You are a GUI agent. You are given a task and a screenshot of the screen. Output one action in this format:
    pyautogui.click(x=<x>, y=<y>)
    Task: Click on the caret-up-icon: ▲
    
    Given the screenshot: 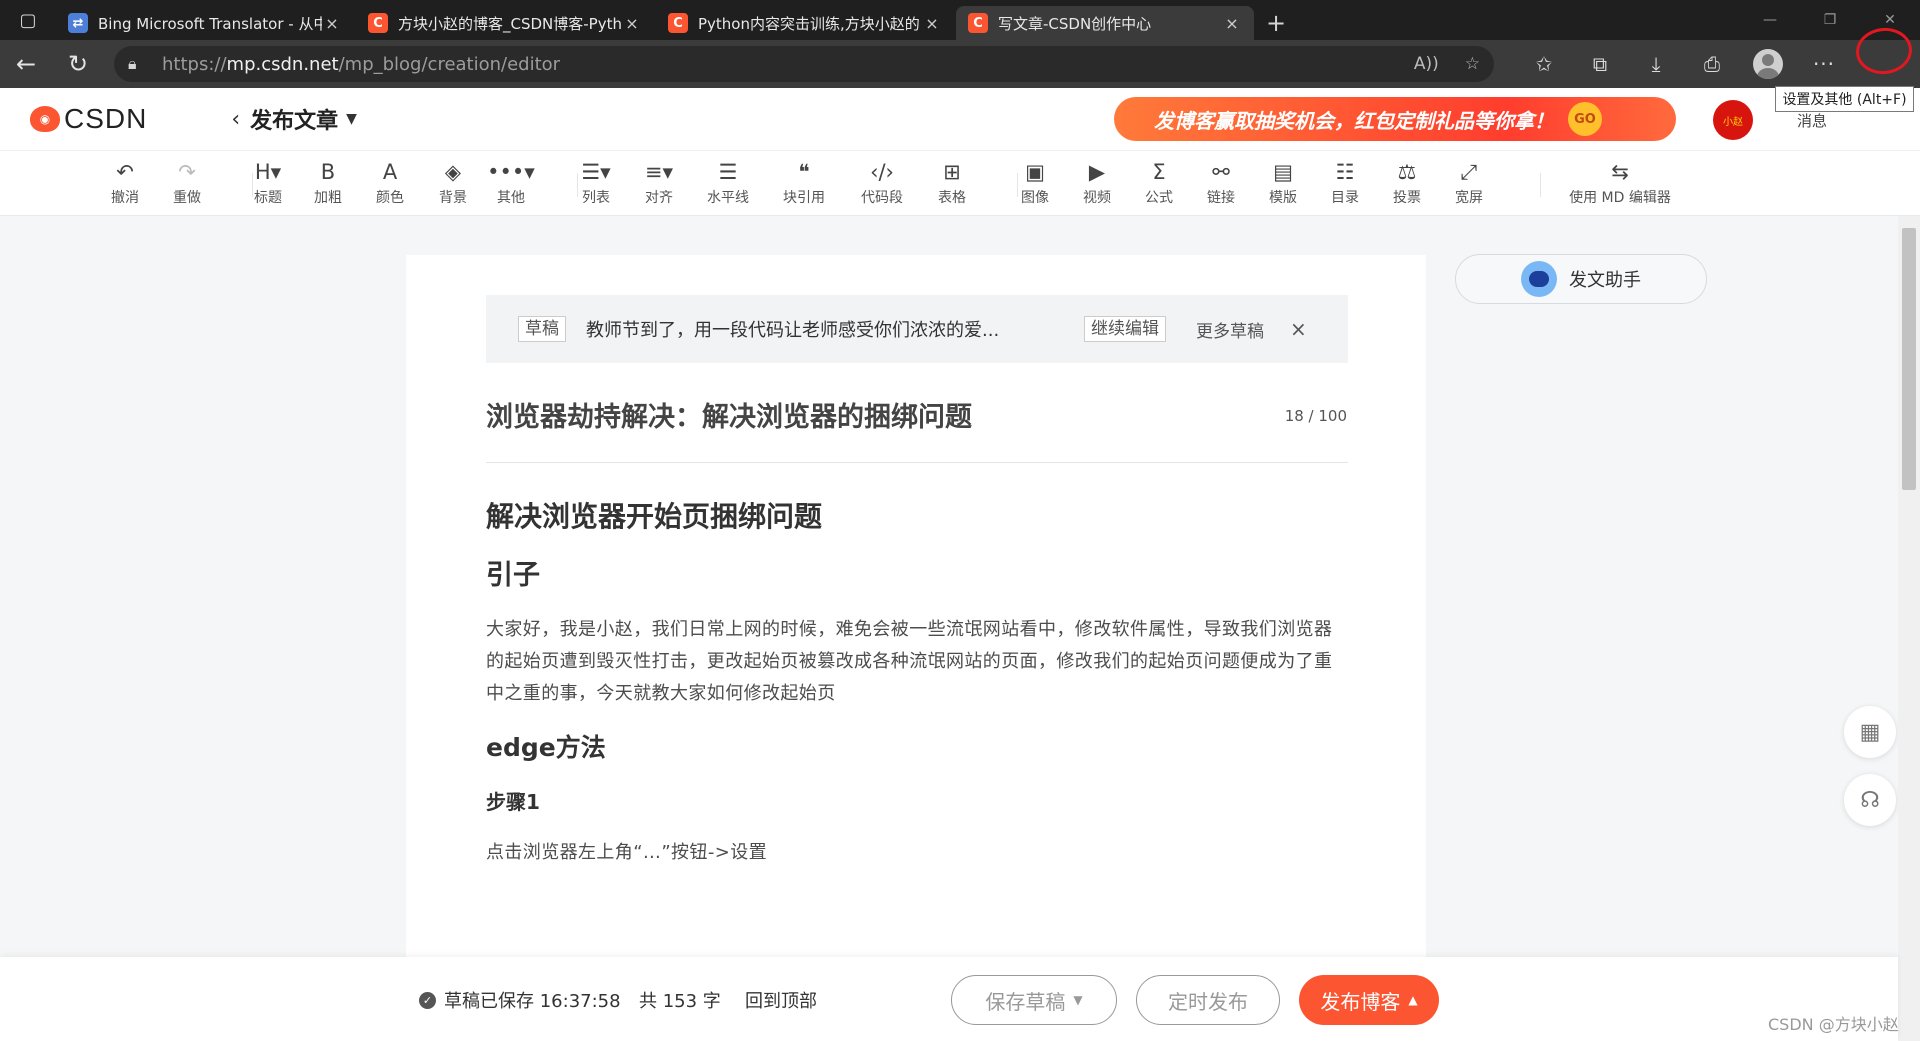 What is the action you would take?
    pyautogui.click(x=1413, y=1000)
    